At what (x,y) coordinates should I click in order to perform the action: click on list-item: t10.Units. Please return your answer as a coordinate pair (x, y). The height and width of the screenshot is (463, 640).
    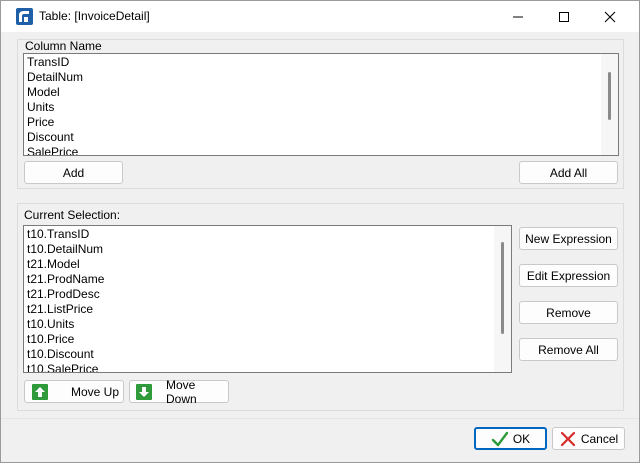
    Looking at the image, I should click on (65, 324).